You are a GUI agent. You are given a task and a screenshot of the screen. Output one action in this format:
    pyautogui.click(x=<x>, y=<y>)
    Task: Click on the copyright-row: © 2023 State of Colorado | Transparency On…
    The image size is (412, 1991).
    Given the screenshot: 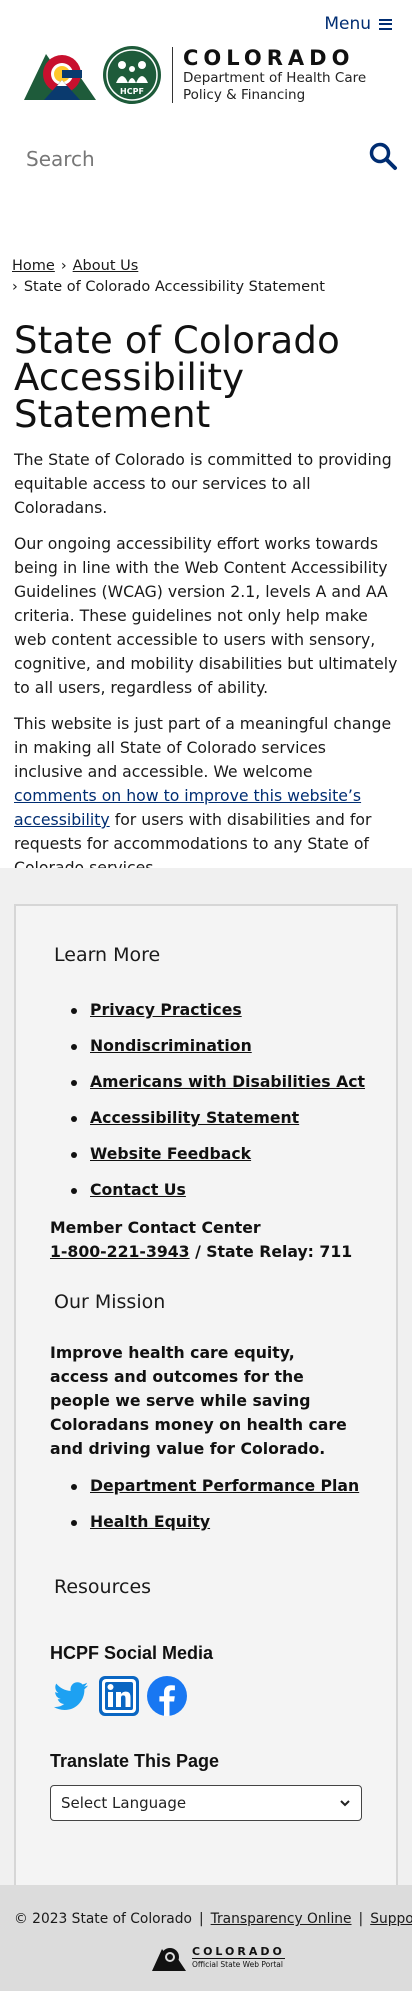 What is the action you would take?
    pyautogui.click(x=213, y=1919)
    